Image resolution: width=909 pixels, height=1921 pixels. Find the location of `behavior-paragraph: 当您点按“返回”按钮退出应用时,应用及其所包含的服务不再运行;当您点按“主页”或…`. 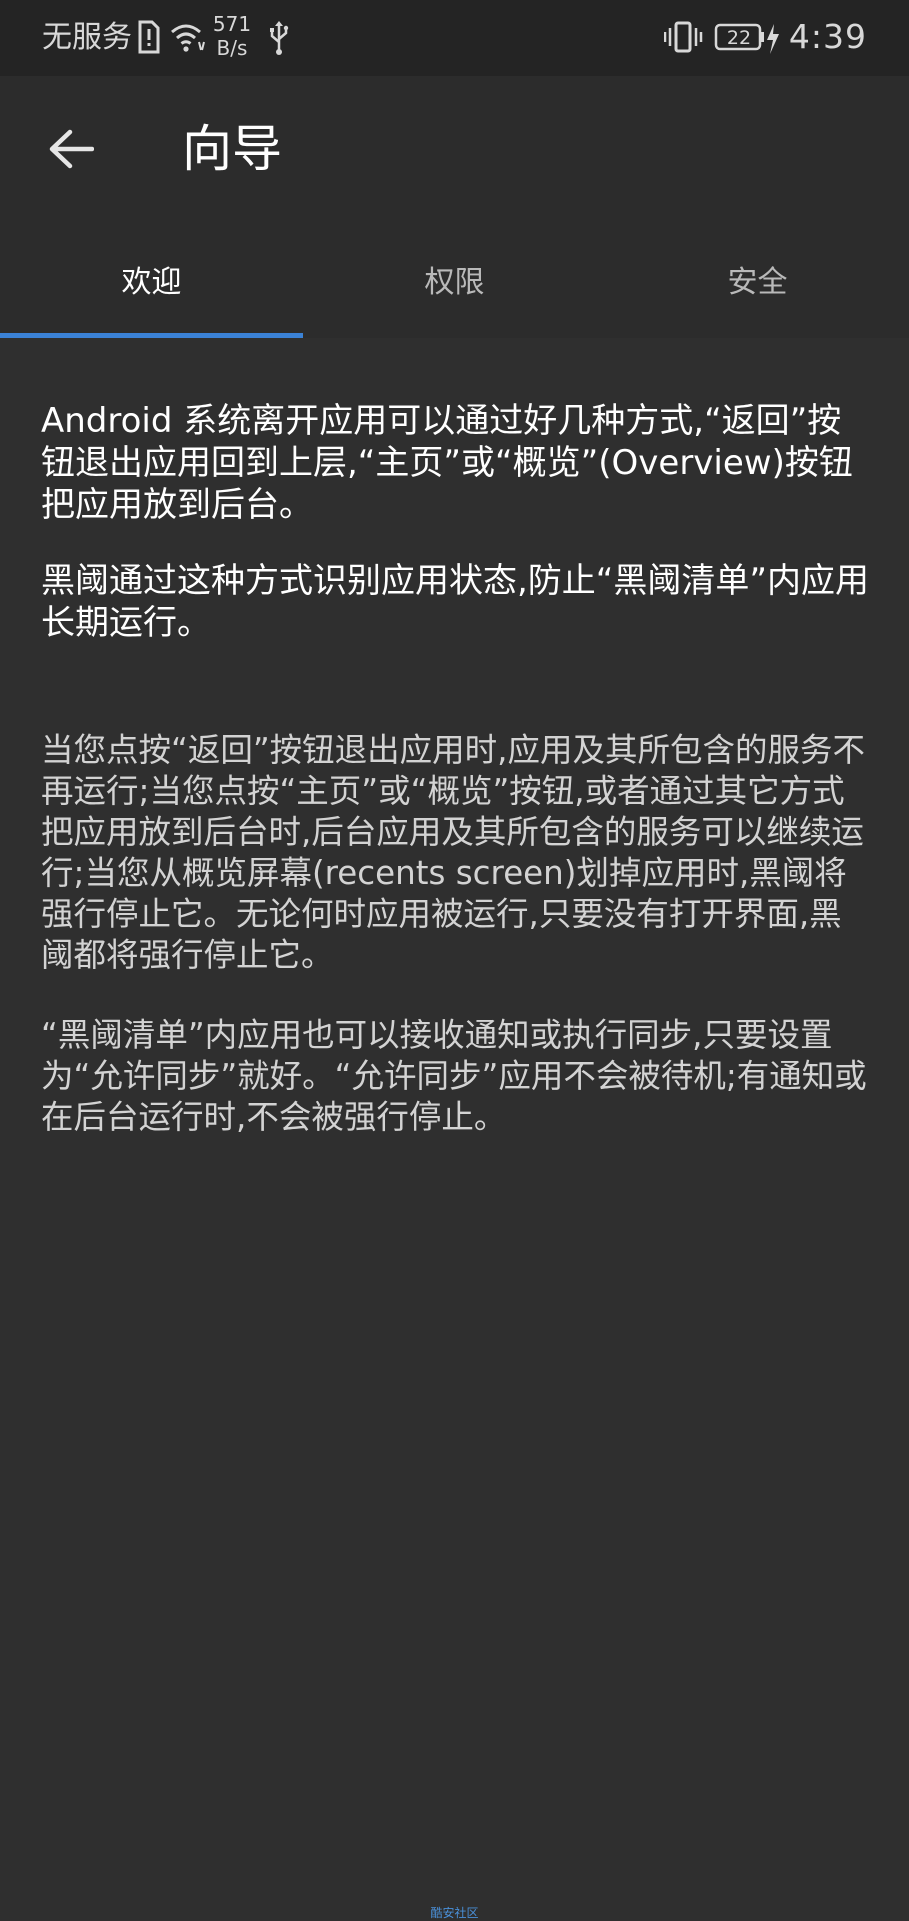

behavior-paragraph: 当您点按“返回”按钮退出应用时,应用及其所包含的服务不再运行;当您点按“主页”或… is located at coordinates (453, 852).